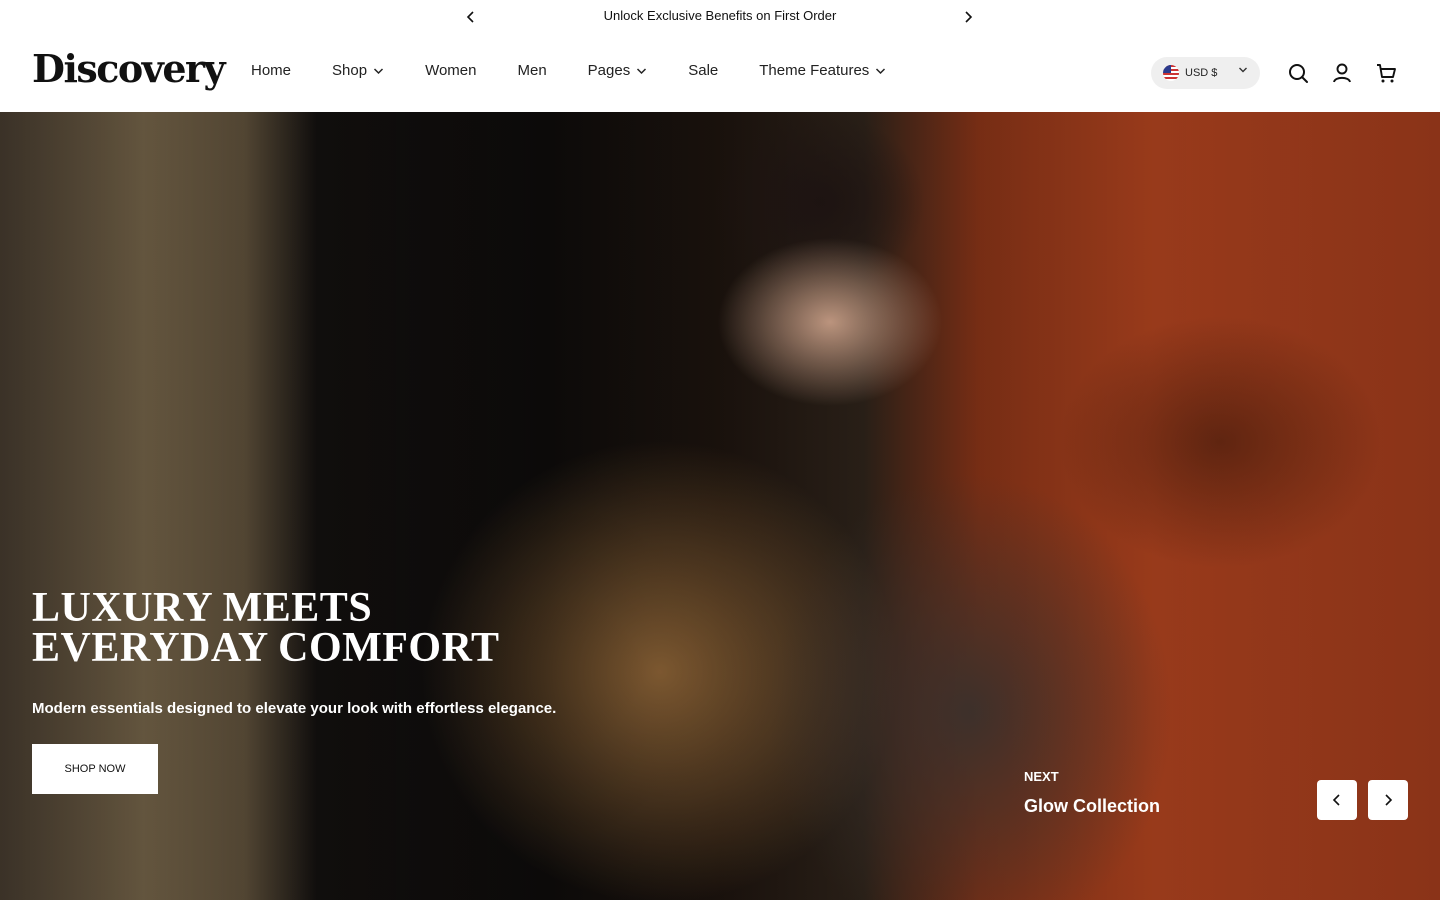  I want to click on announcement-message: Unlock Exclusive Benefits on First Order, so click(720, 15).